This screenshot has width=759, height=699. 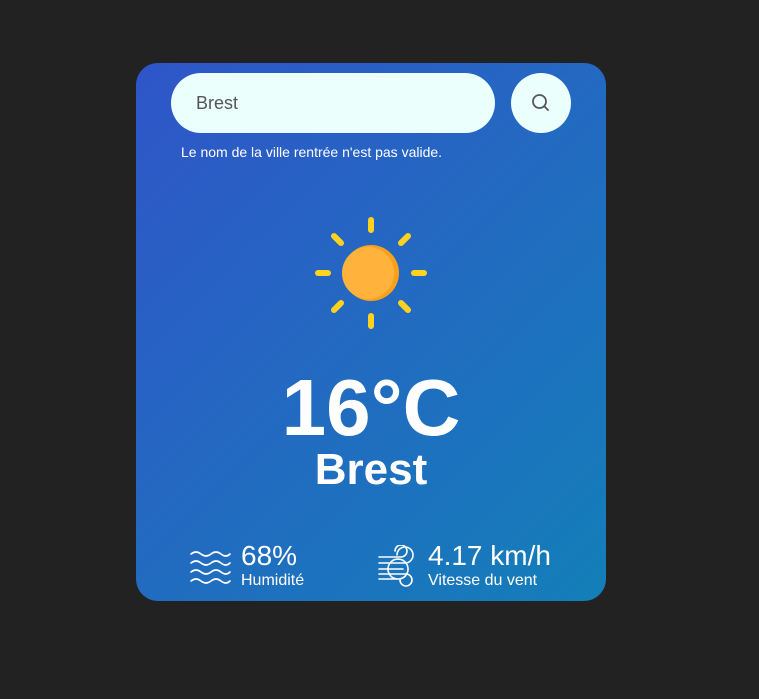 I want to click on search-button, so click(x=541, y=103).